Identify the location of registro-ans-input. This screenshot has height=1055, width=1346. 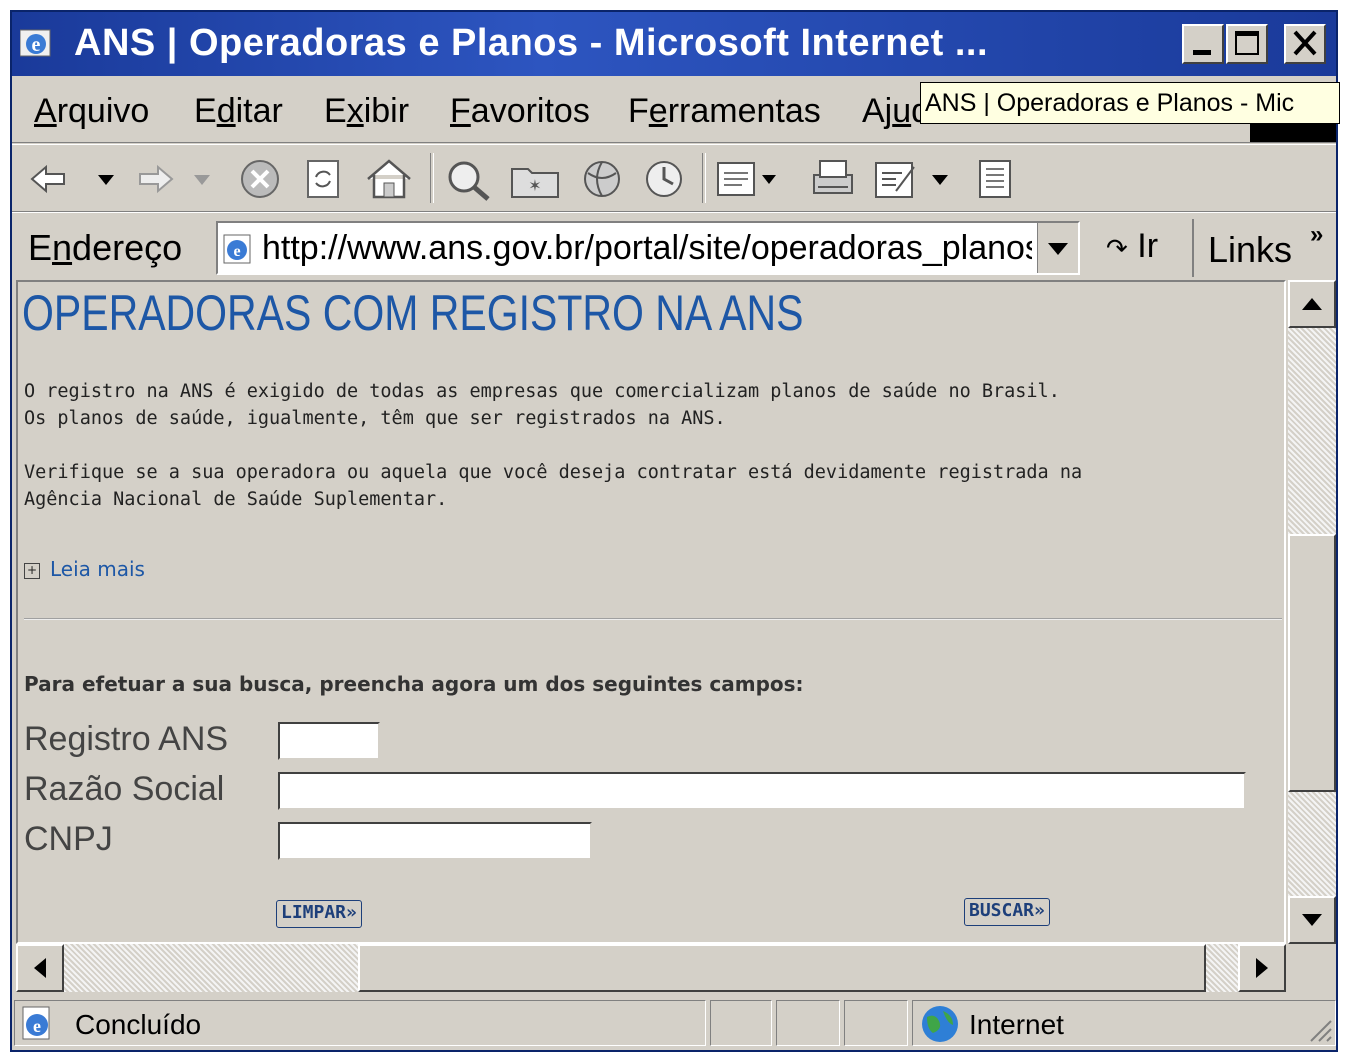
(329, 741).